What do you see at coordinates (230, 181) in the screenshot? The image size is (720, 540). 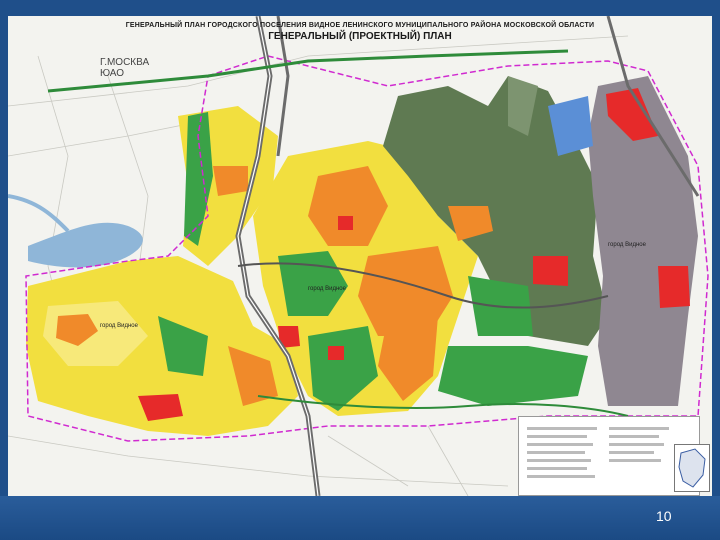 I see `zone-public-north` at bounding box center [230, 181].